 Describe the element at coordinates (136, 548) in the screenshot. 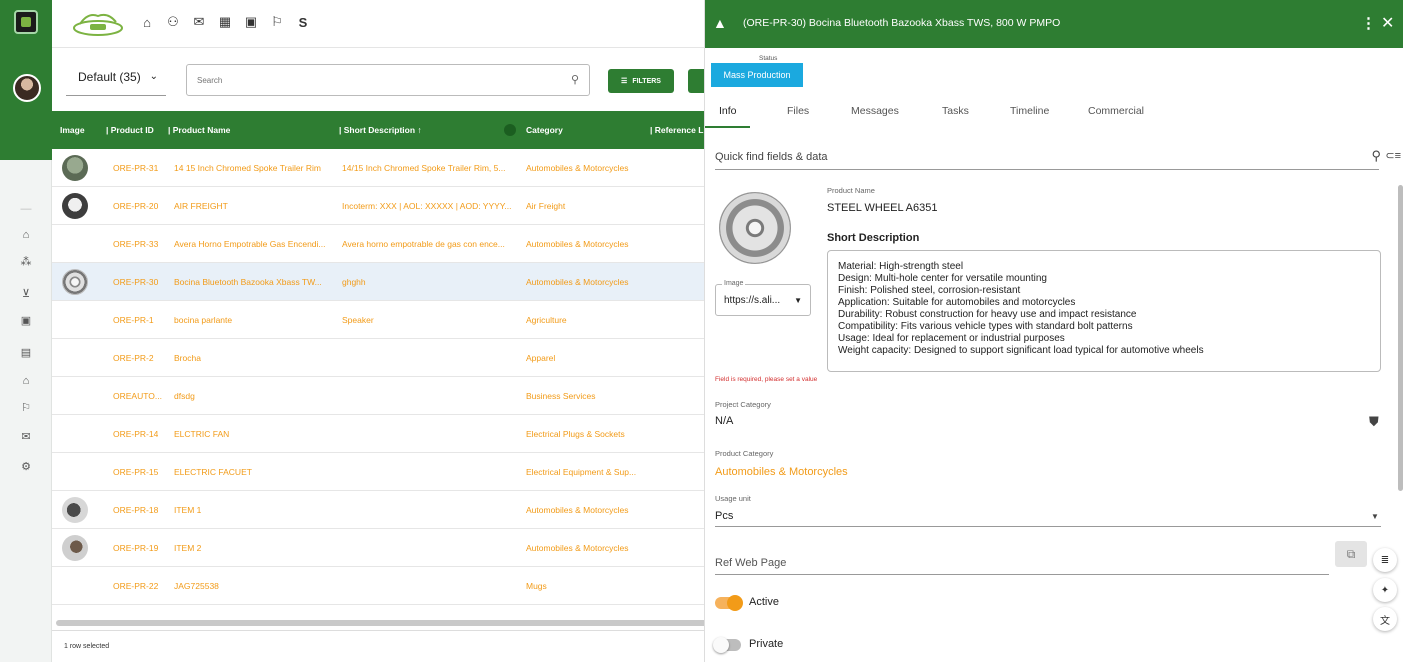

I see `cell-product-id: ORE-PR-19` at that location.